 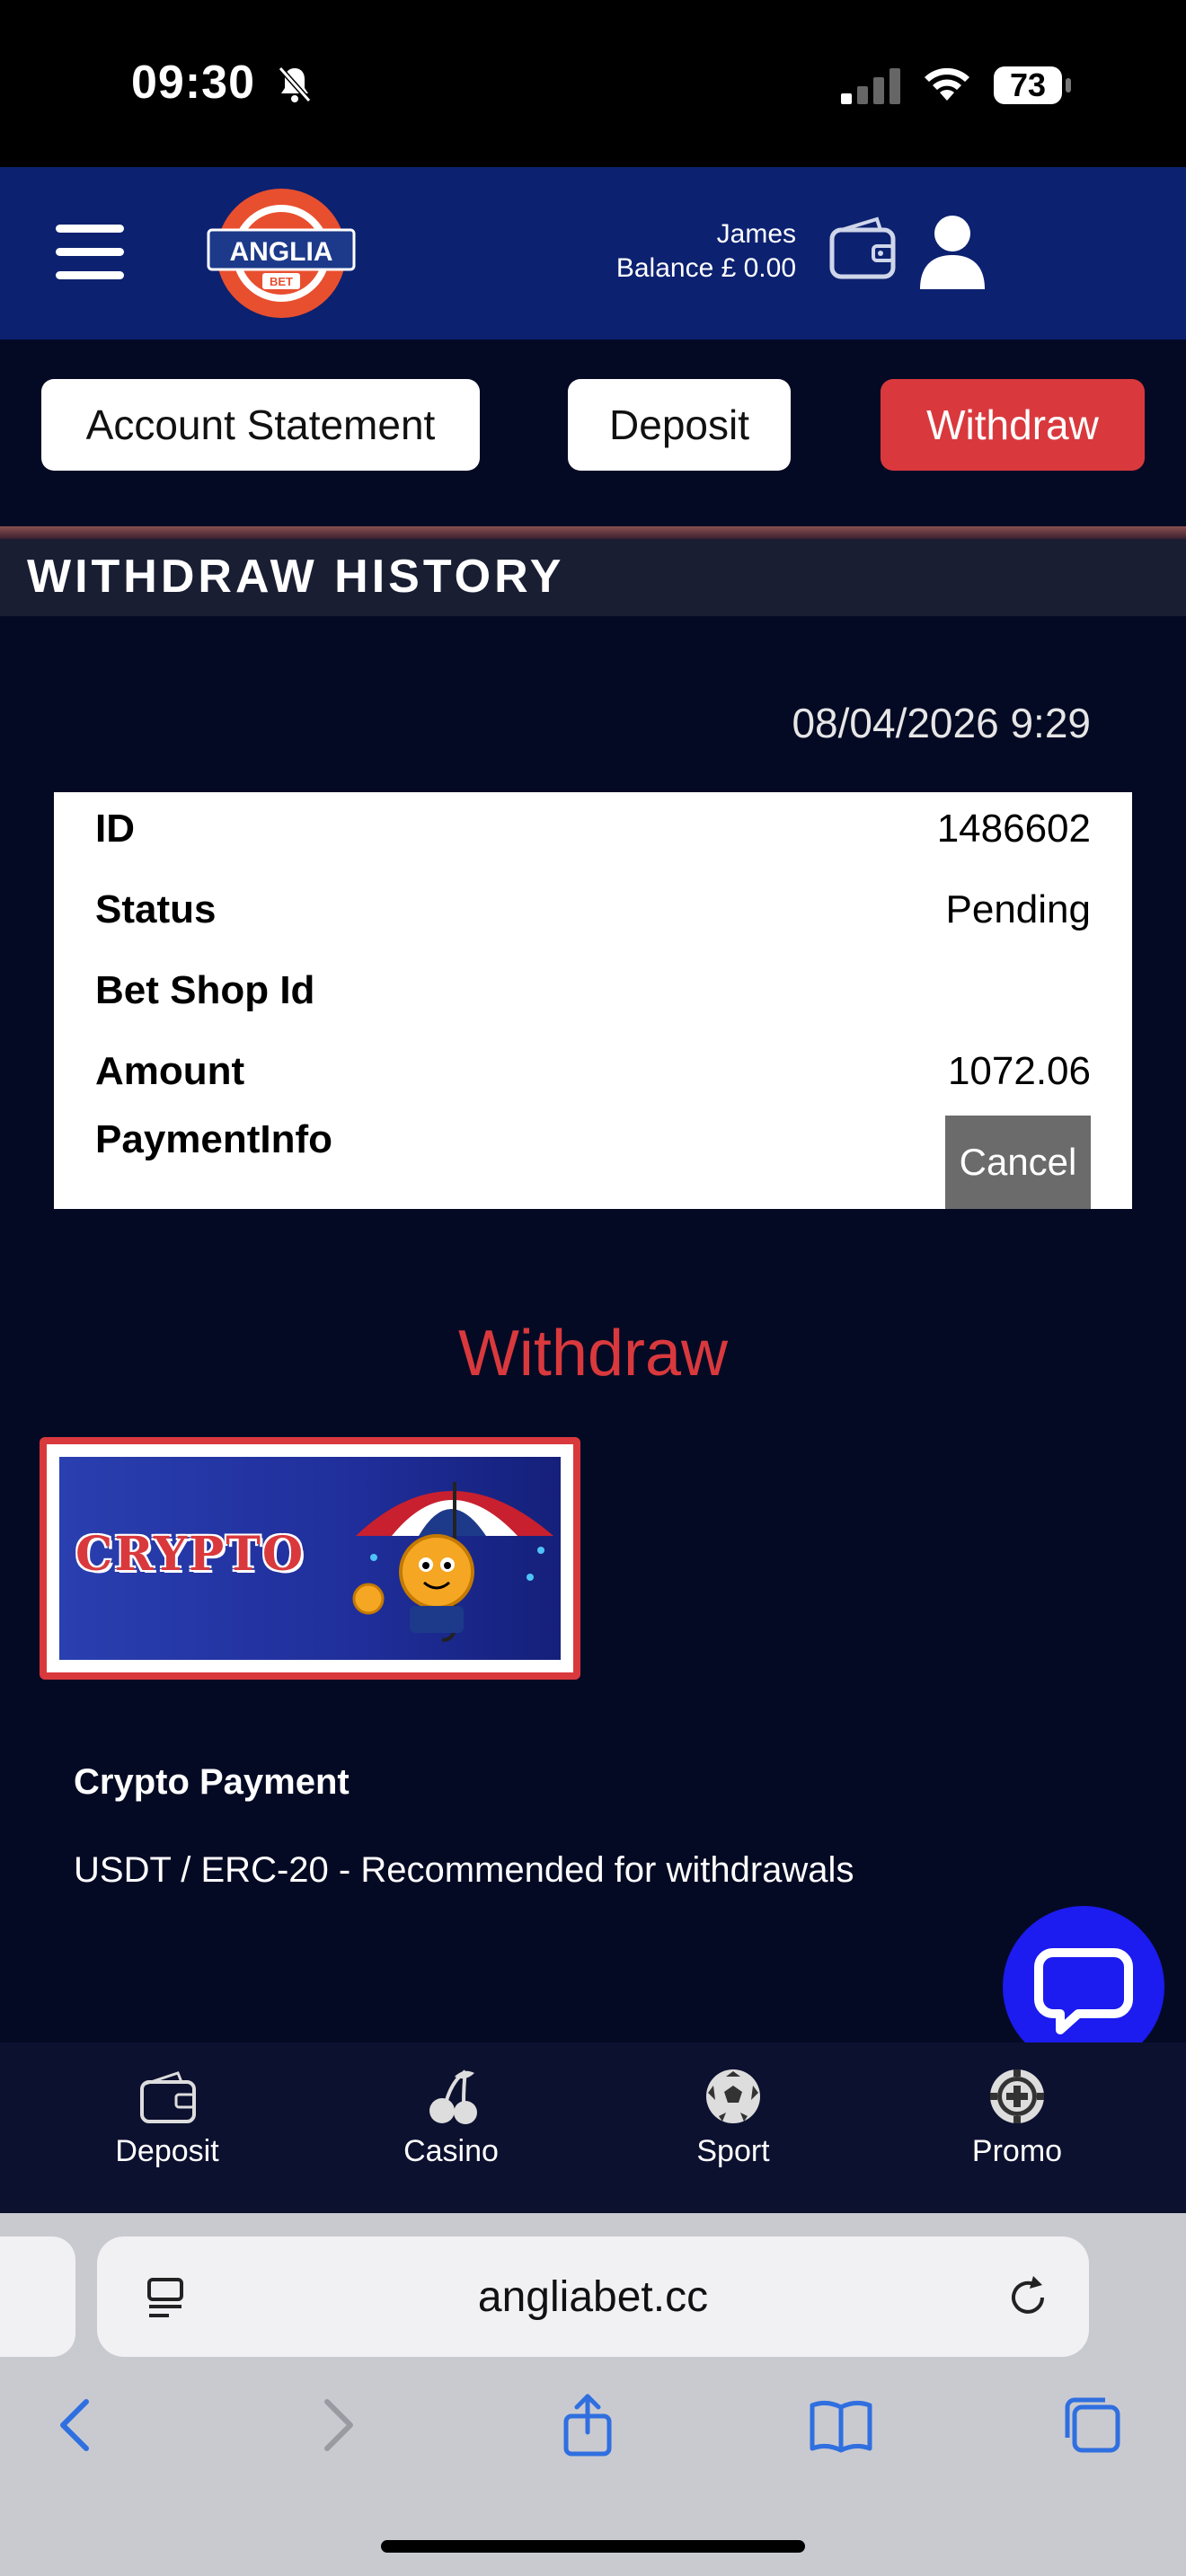 I want to click on account-tabs: Account Statement Deposit Withdraw, so click(x=593, y=433).